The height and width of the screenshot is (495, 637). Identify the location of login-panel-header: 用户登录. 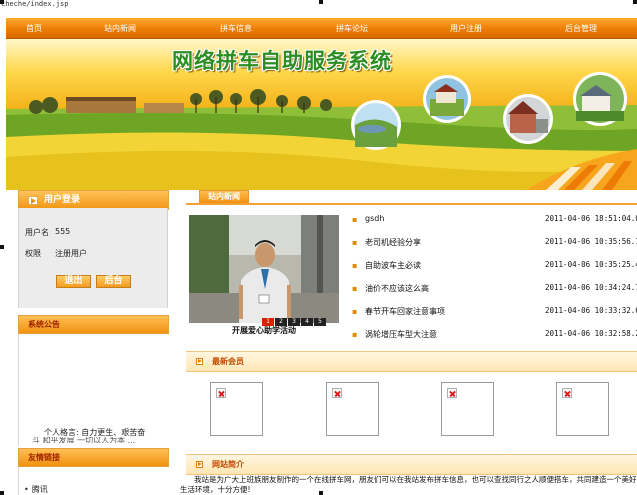
(93, 200).